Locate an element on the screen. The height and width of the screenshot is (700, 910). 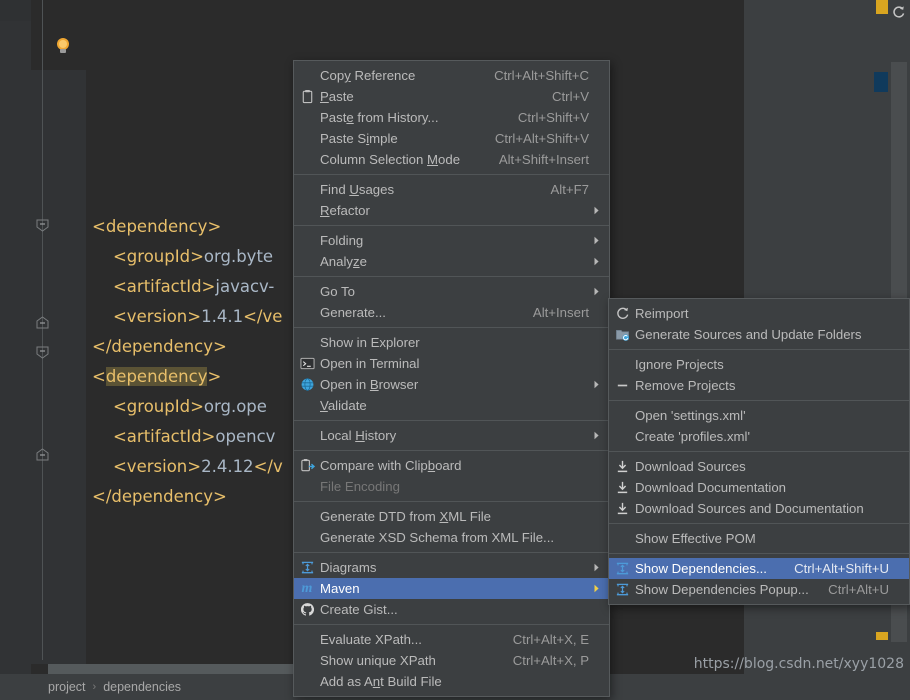
menu-item-validate: Validate is located at coordinates (451, 405).